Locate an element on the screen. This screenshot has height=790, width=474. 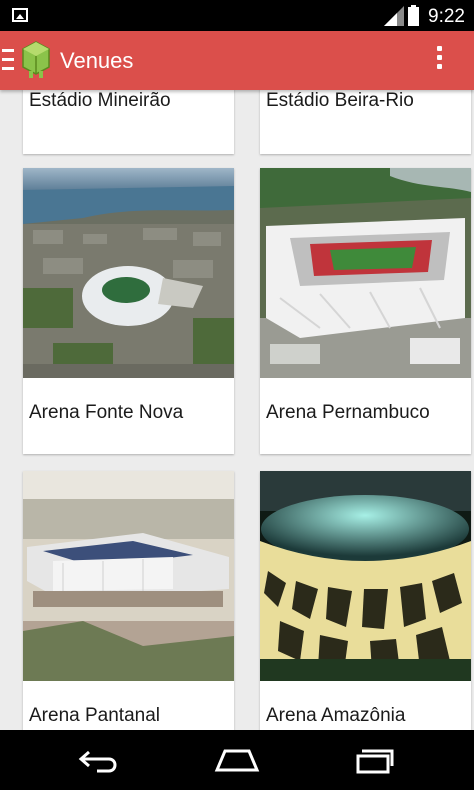
drawer-menu-icon is located at coordinates (8, 60).